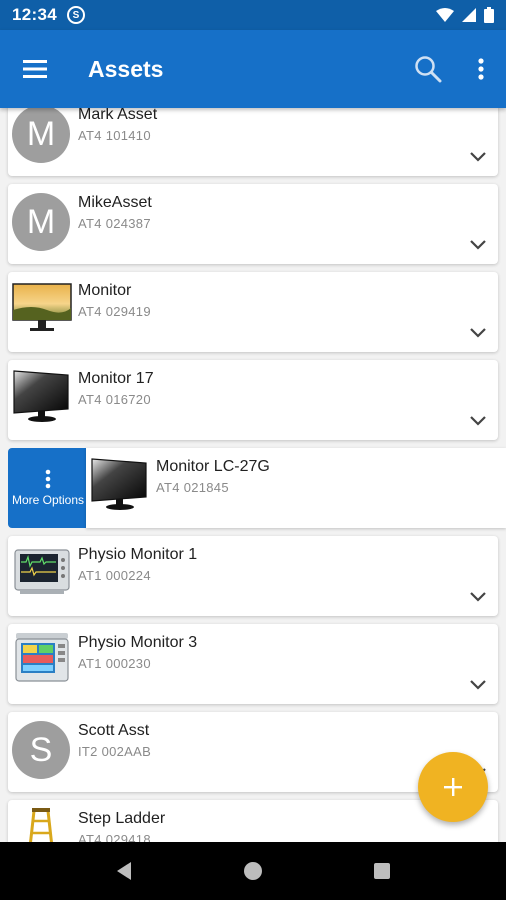 Image resolution: width=506 pixels, height=900 pixels. I want to click on asset-name: MikeAsset, so click(115, 202).